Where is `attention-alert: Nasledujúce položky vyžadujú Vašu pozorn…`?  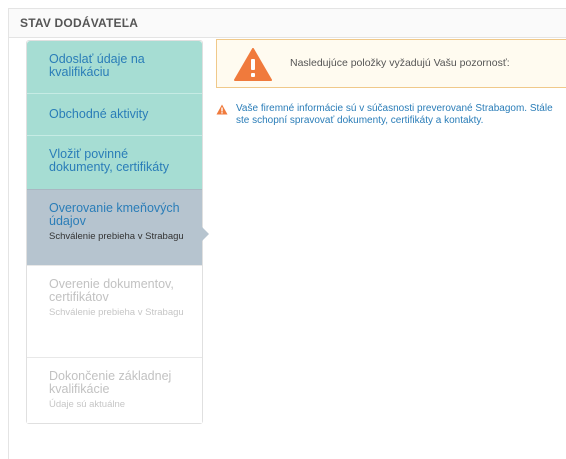
attention-alert: Nasledujúce položky vyžadujú Vašu pozorn… is located at coordinates (391, 63).